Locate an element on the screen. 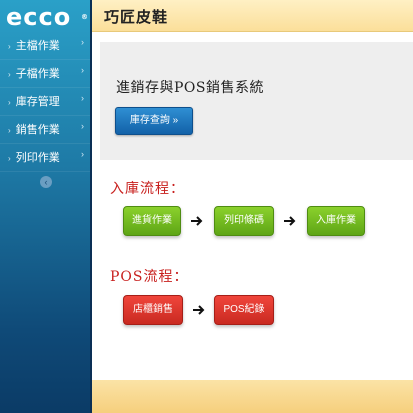 This screenshot has height=413, width=413. sidebar-collapse-button: ‹ is located at coordinates (46, 182).